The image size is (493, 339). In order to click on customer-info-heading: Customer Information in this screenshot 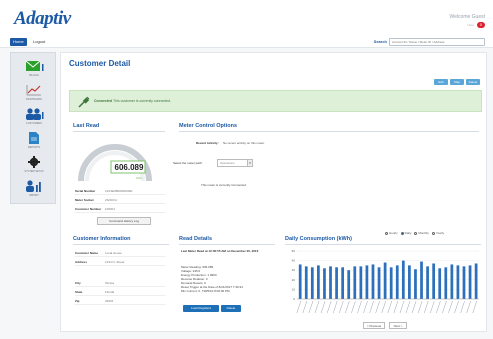, I will do `click(102, 239)`.